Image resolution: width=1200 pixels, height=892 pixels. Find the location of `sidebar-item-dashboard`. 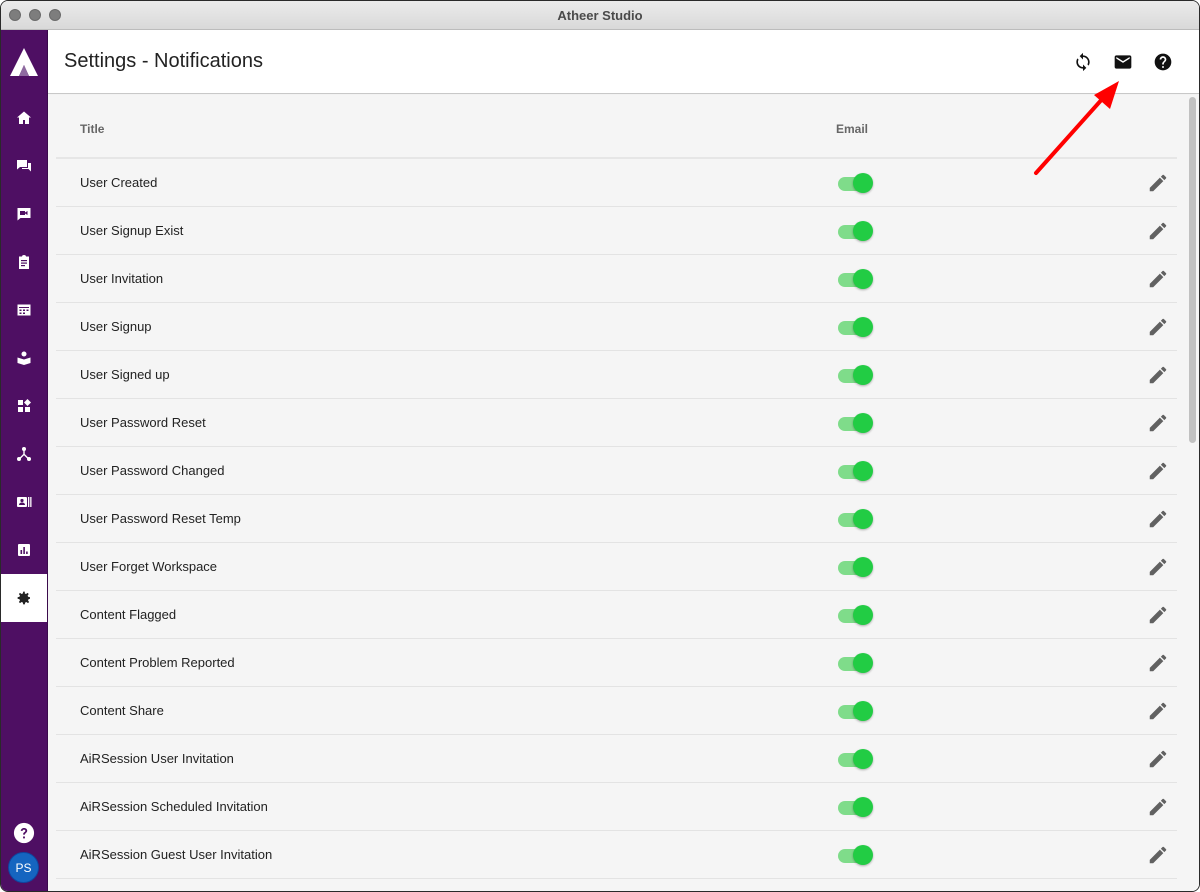

sidebar-item-dashboard is located at coordinates (24, 406).